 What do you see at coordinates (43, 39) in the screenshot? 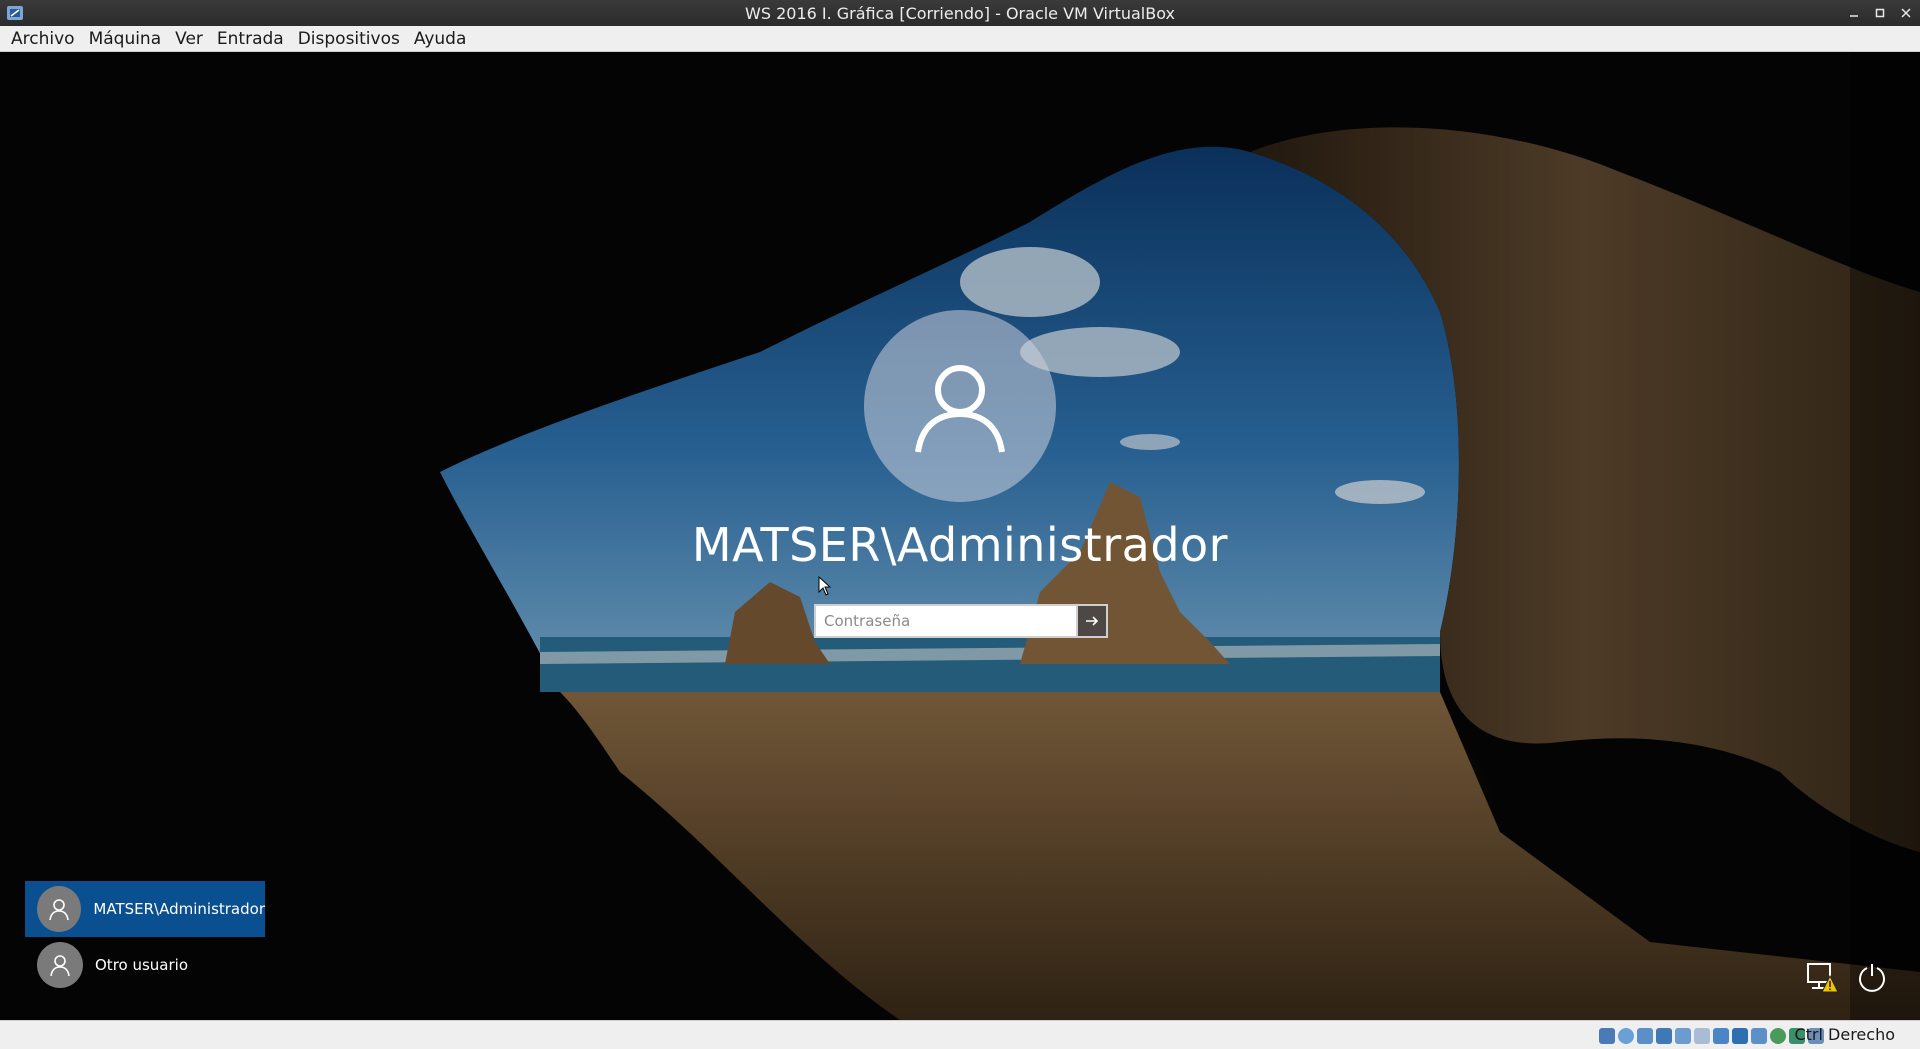
I see `menu-archivo: Archivo` at bounding box center [43, 39].